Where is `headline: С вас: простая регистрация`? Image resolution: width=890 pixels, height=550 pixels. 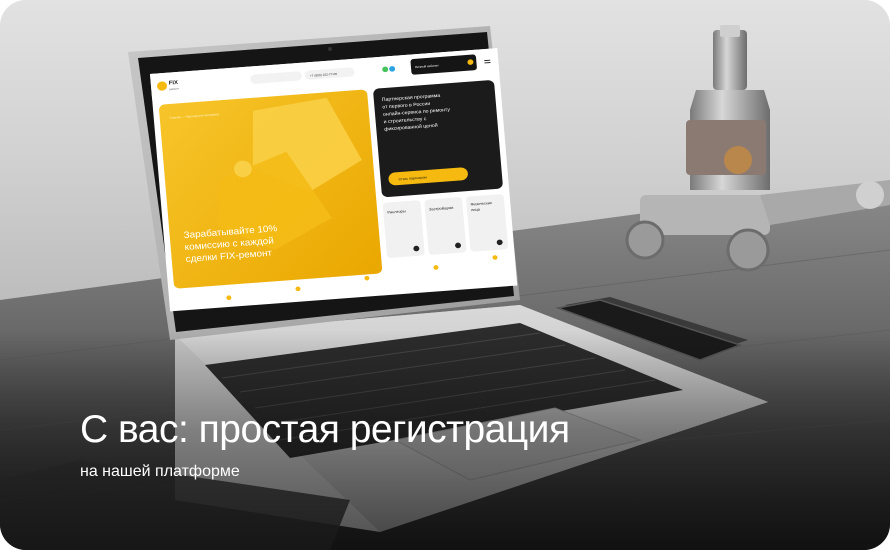
headline: С вас: простая регистрация is located at coordinates (325, 429).